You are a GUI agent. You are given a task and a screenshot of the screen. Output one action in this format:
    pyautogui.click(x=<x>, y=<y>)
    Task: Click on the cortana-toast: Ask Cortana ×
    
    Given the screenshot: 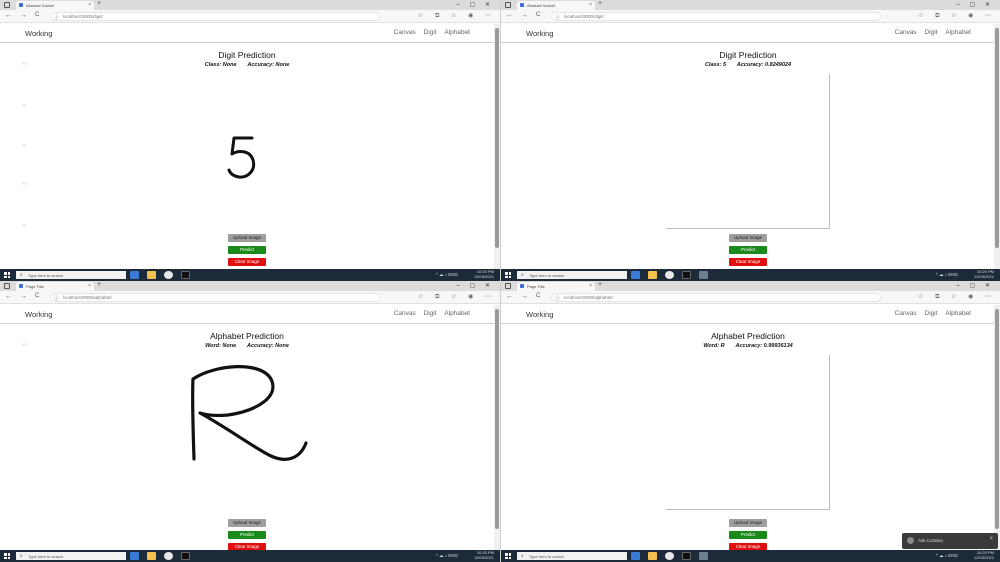 What is the action you would take?
    pyautogui.click(x=950, y=541)
    